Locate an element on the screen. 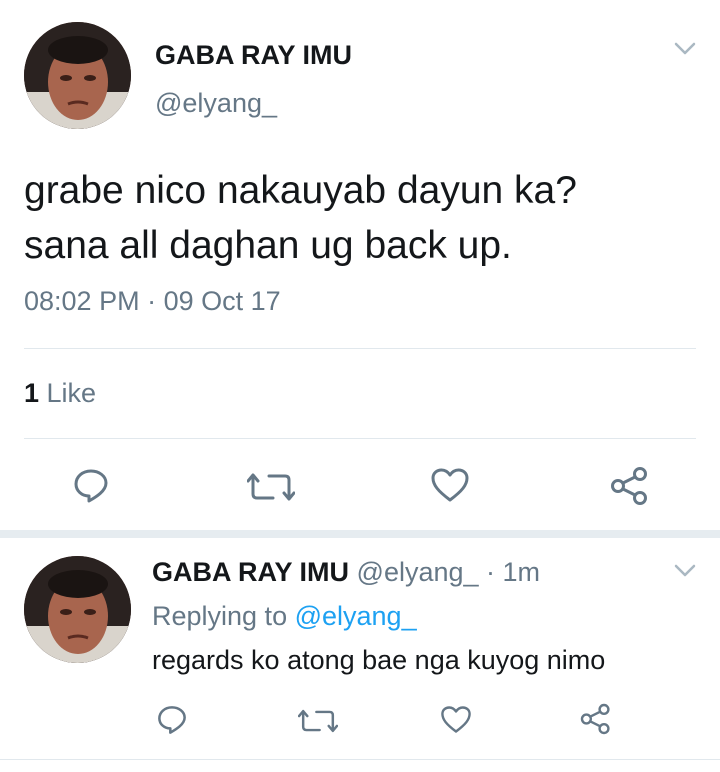 This screenshot has width=720, height=772. section-separator is located at coordinates (360, 534).